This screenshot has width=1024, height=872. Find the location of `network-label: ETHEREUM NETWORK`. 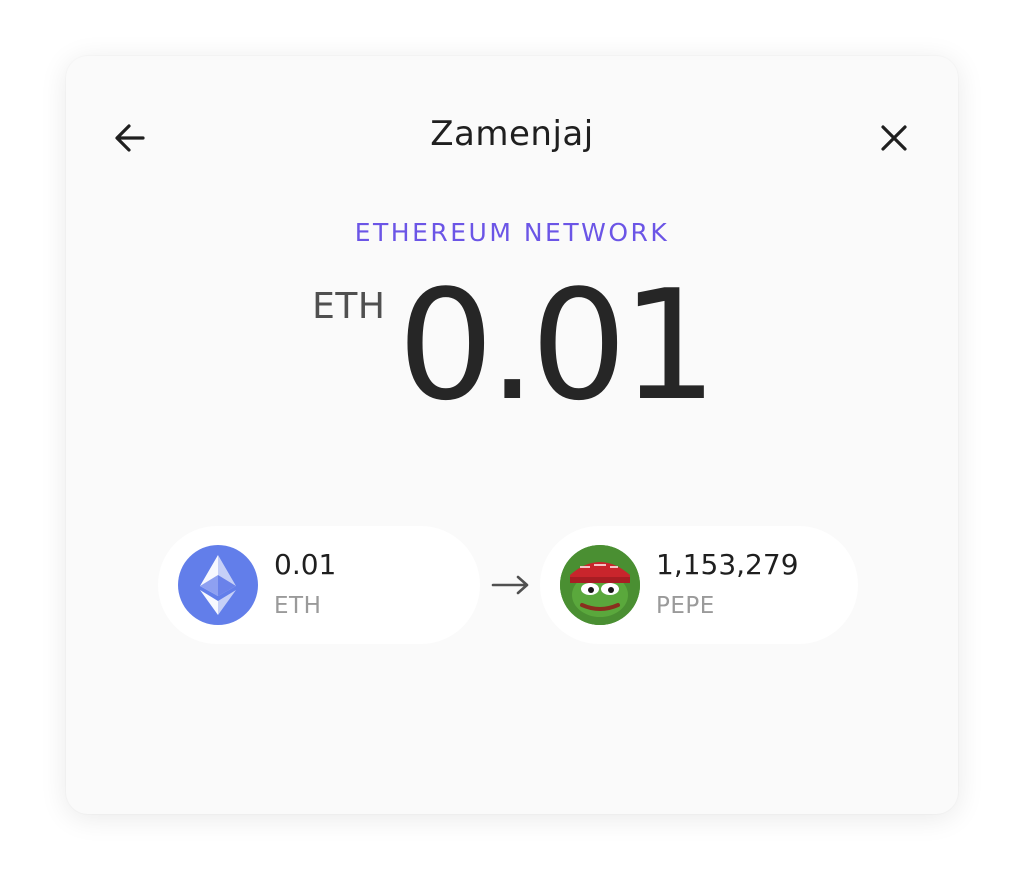

network-label: ETHEREUM NETWORK is located at coordinates (512, 232).